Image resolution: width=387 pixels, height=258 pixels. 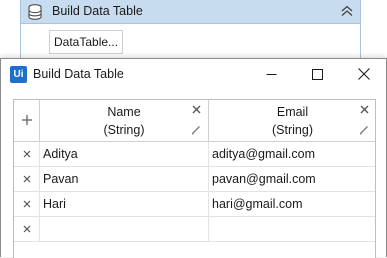 What do you see at coordinates (54, 204) in the screenshot?
I see `name-value: Hari` at bounding box center [54, 204].